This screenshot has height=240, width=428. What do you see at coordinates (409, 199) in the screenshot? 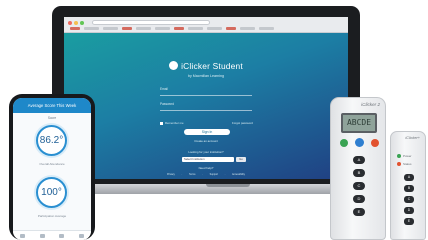
I see `small-key-c: C` at bounding box center [409, 199].